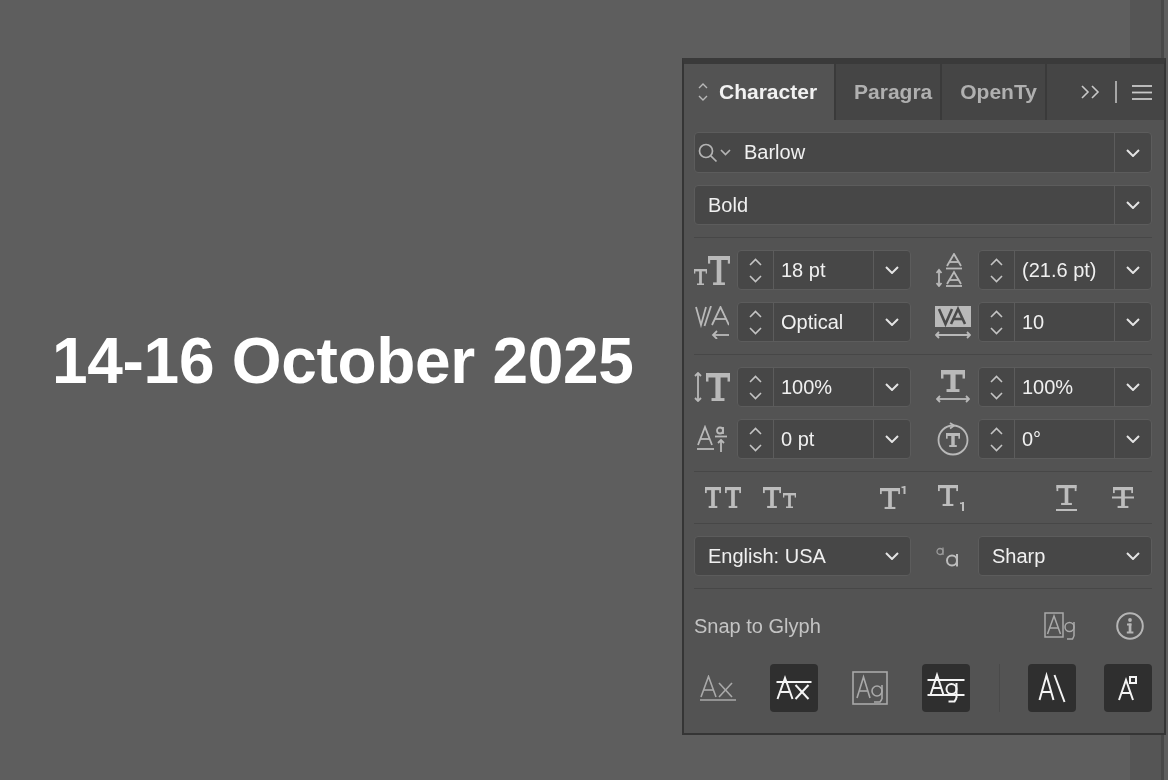 The image size is (1168, 780). I want to click on info-icon, so click(1130, 626).